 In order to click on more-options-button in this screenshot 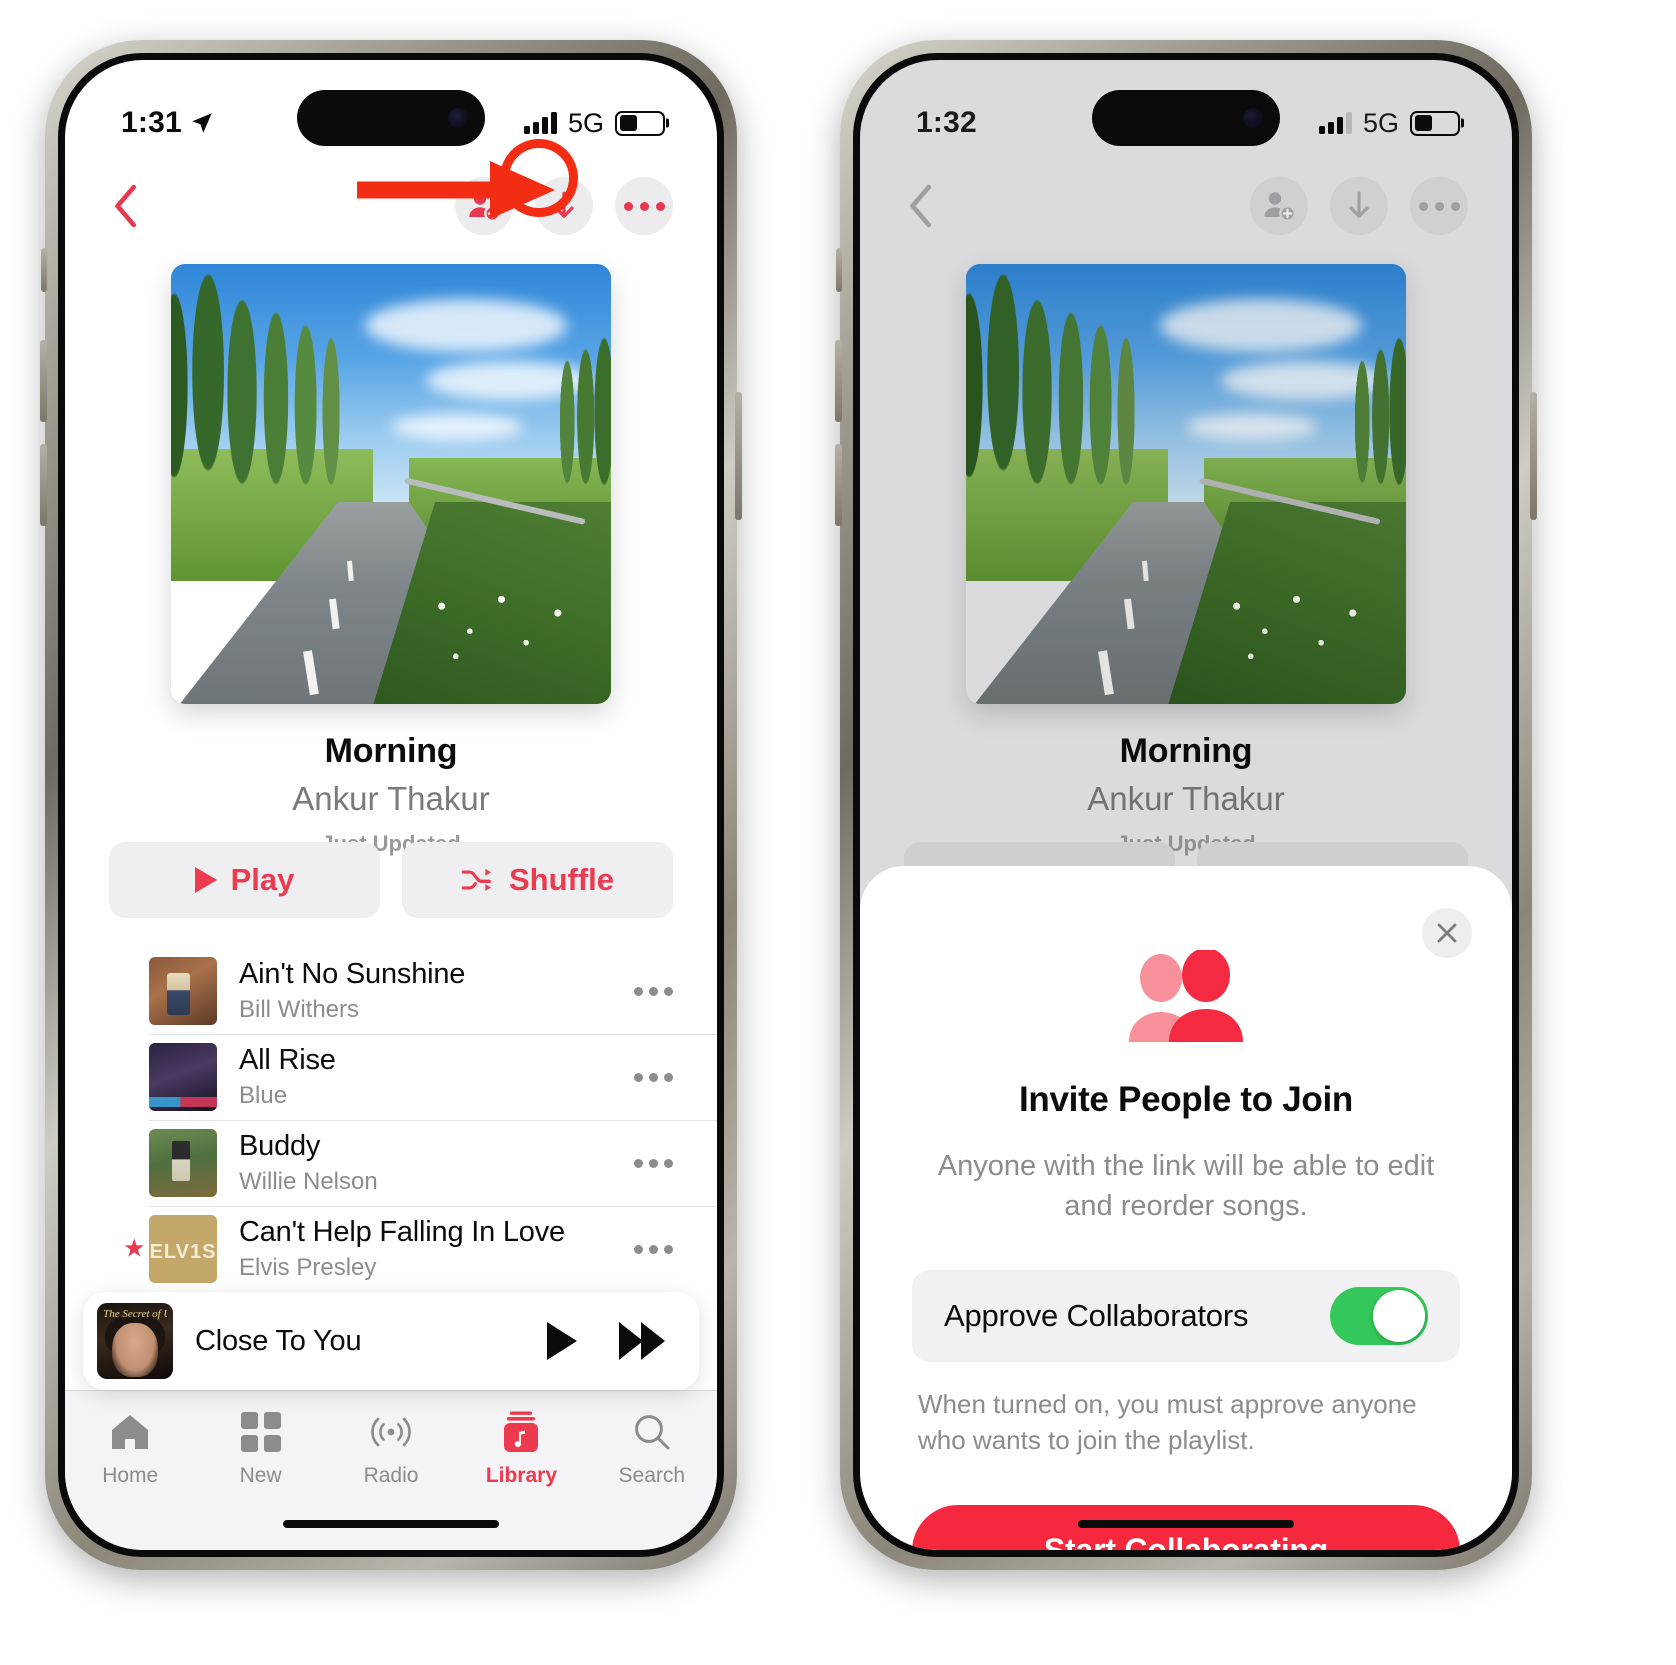, I will do `click(644, 206)`.